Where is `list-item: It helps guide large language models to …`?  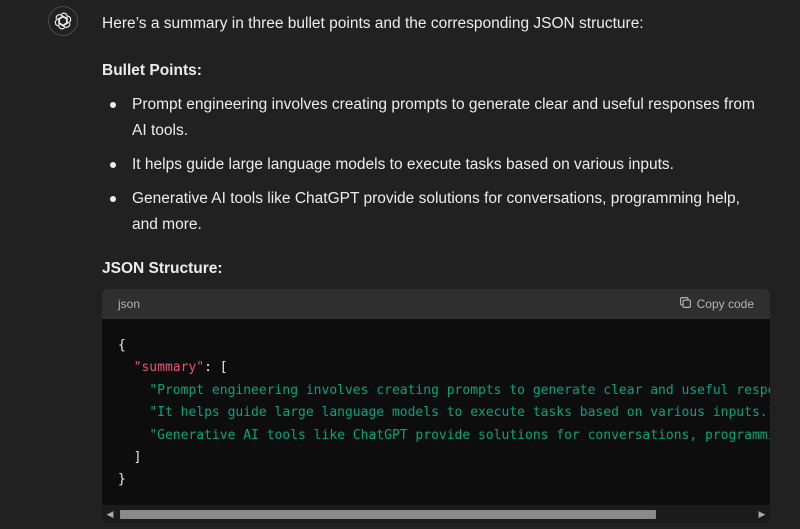 list-item: It helps guide large language models to … is located at coordinates (432, 165).